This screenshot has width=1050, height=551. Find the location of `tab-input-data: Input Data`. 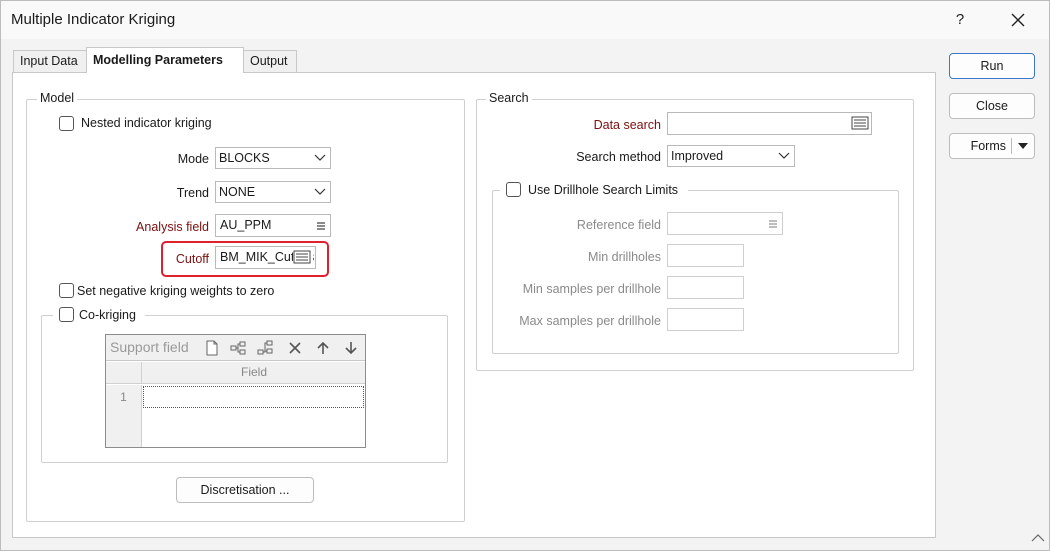

tab-input-data: Input Data is located at coordinates (50, 61).